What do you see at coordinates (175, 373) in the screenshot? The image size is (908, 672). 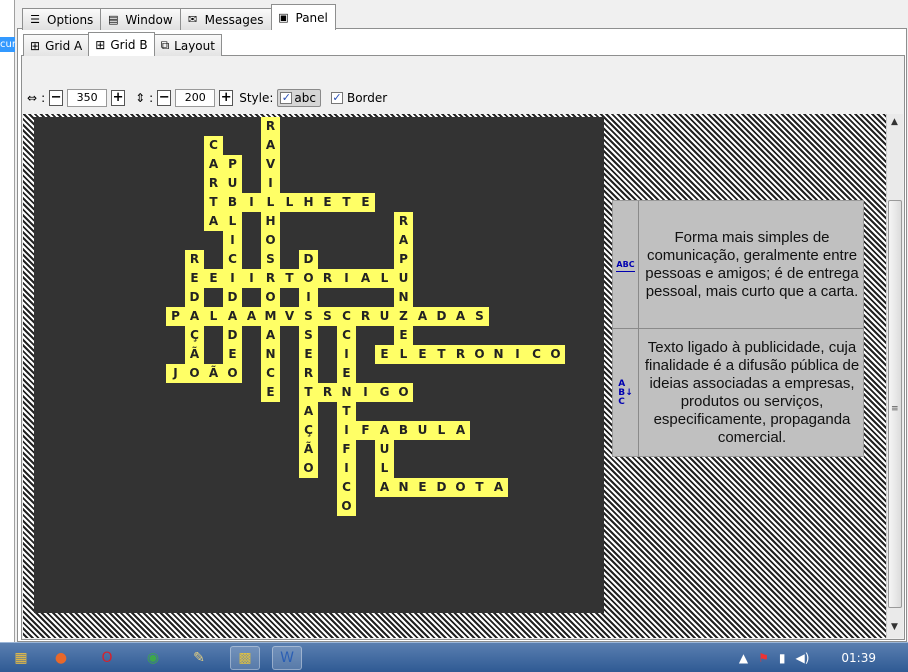 I see `crossword-cell: J` at bounding box center [175, 373].